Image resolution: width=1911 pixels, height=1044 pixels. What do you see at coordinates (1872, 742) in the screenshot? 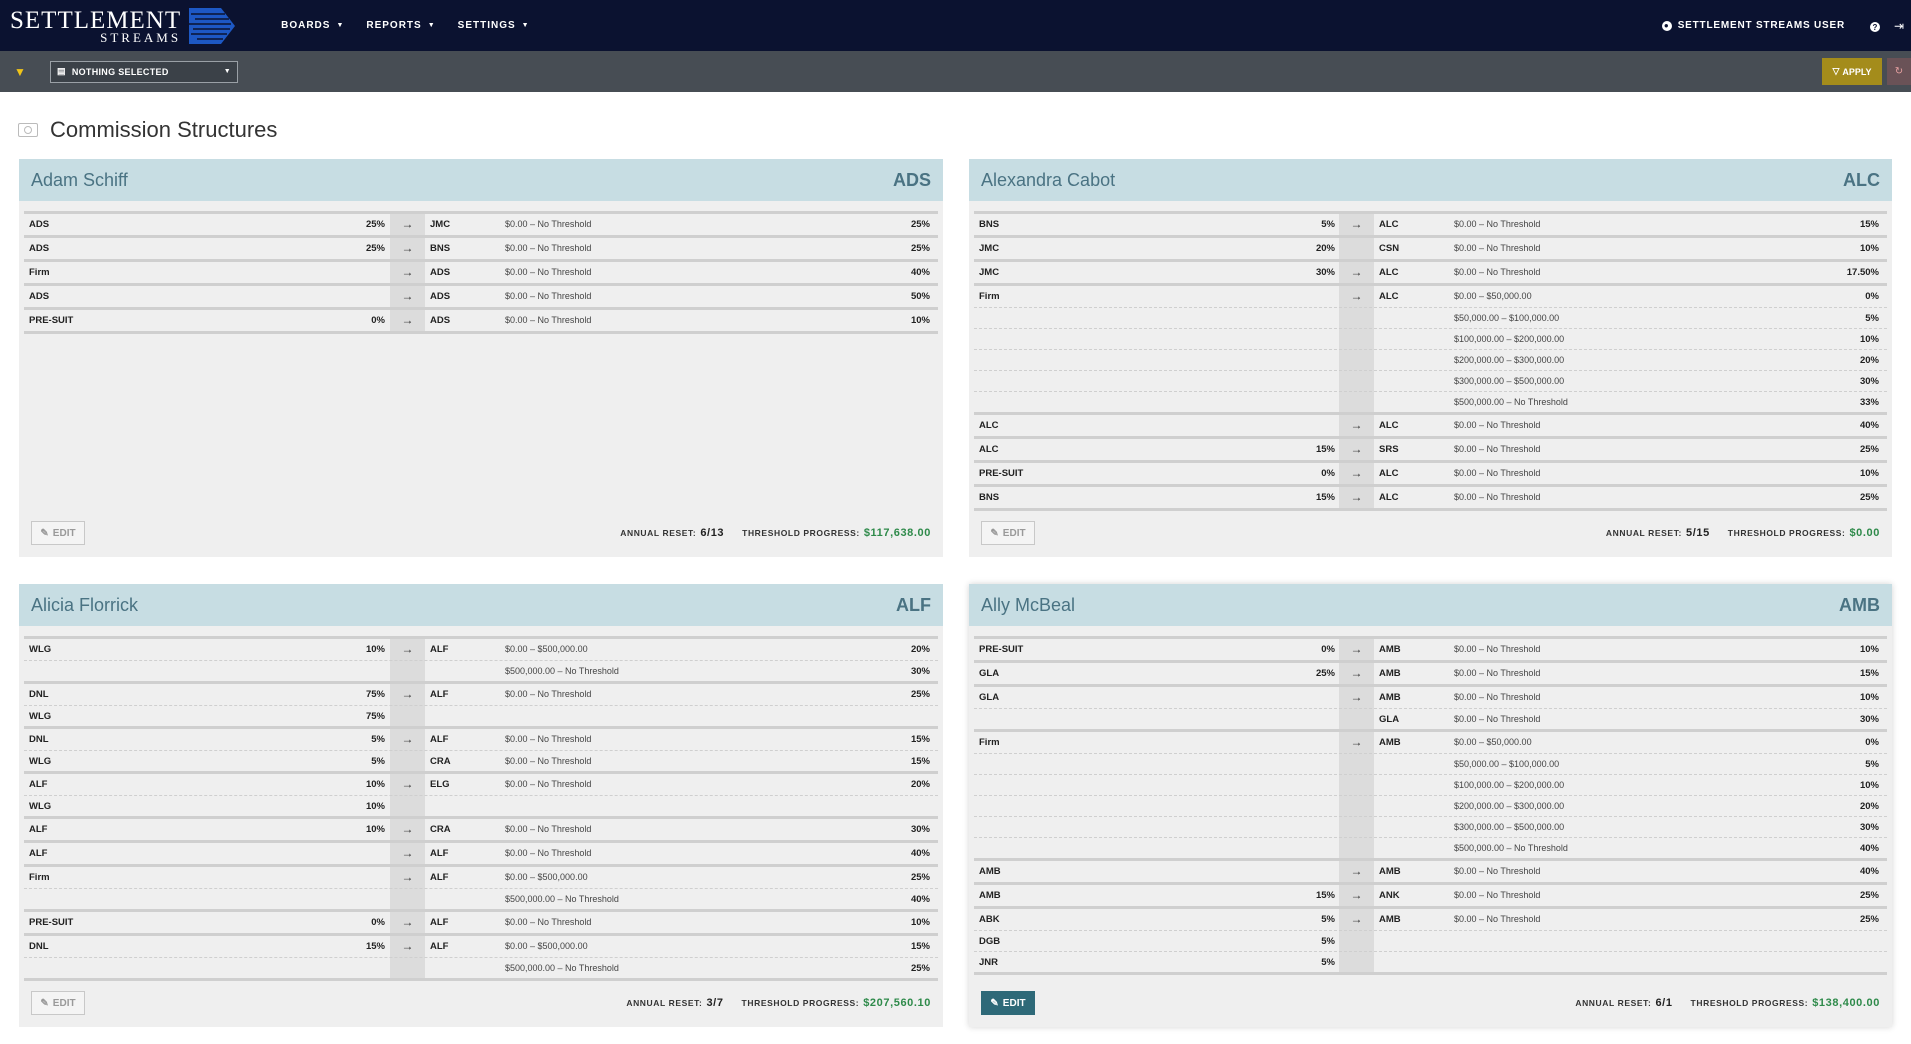
I see `target-percent: 0%` at bounding box center [1872, 742].